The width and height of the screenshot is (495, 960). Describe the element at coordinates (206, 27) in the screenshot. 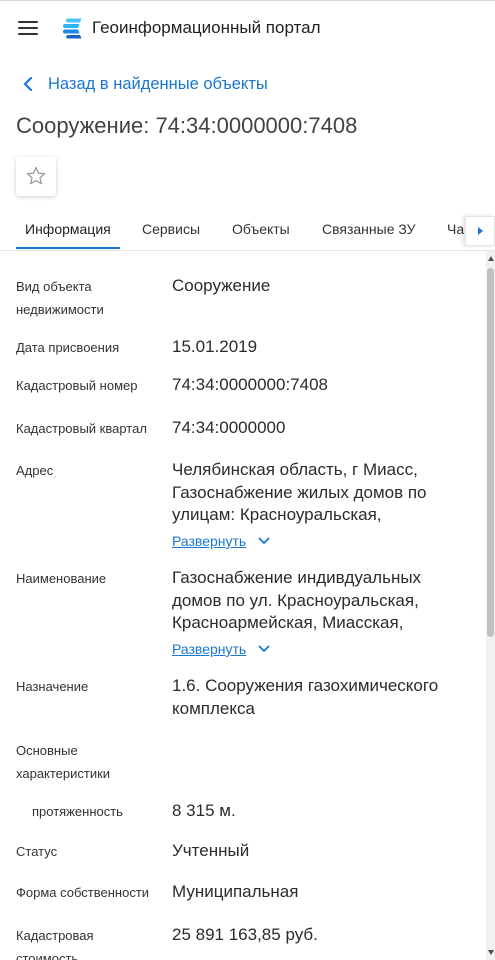

I see `app-title: Геоинформационный портал` at that location.